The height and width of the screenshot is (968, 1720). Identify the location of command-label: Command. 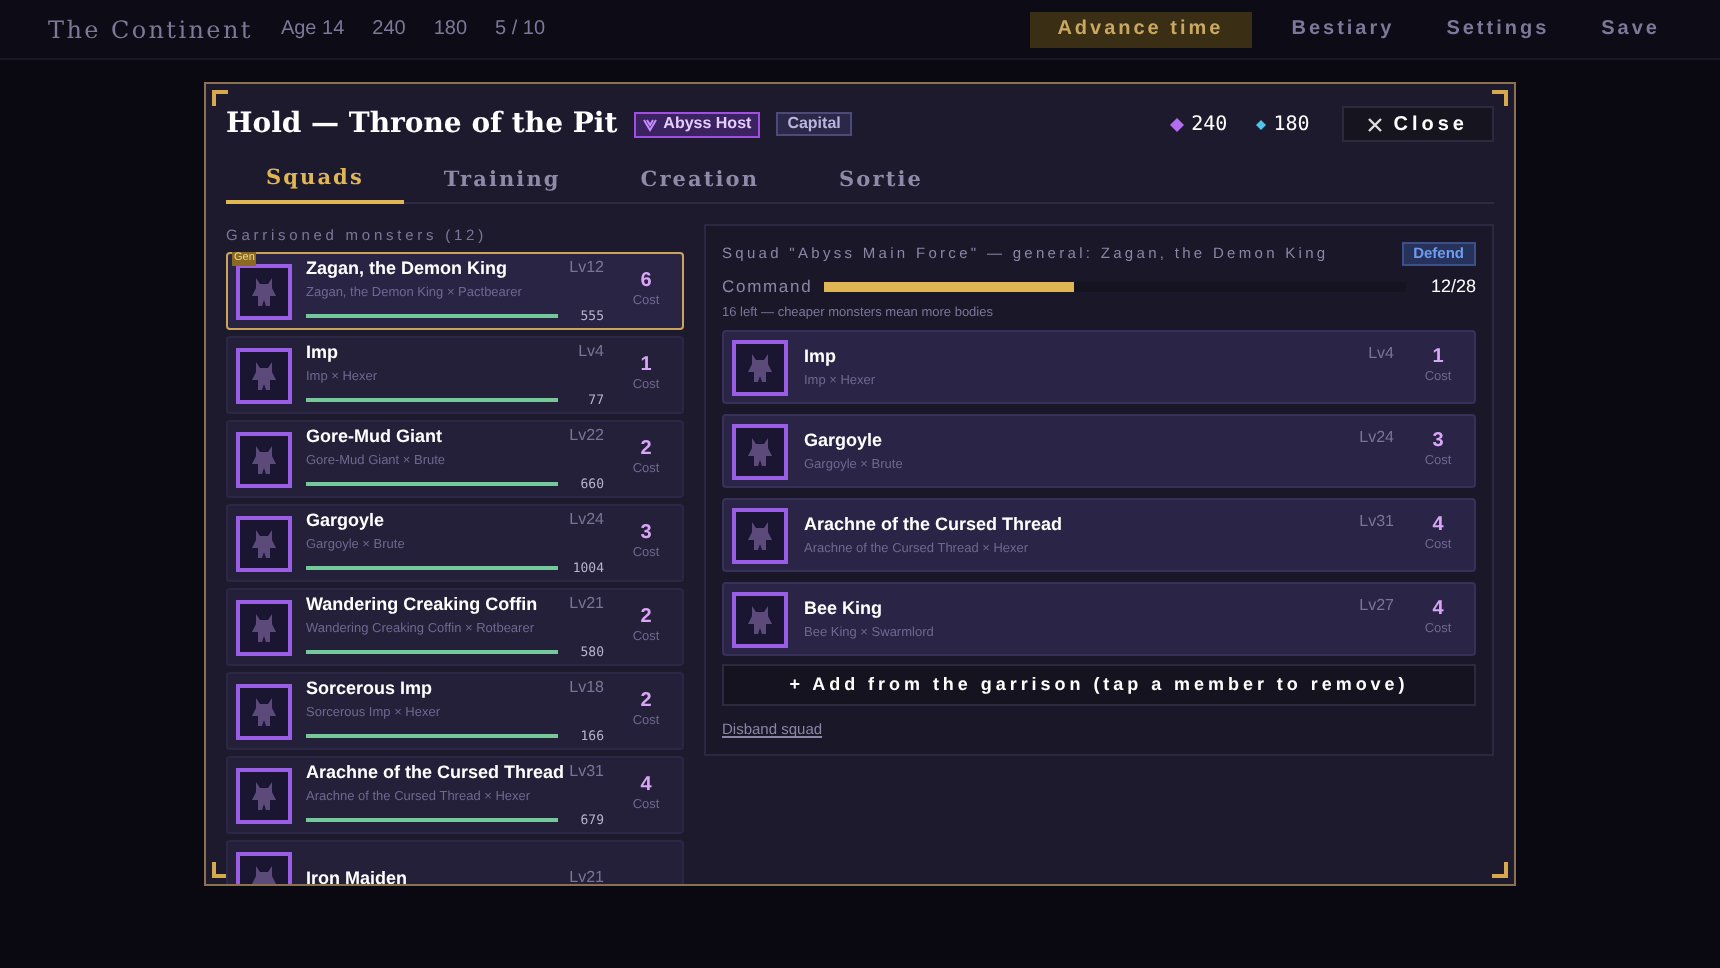
(767, 287).